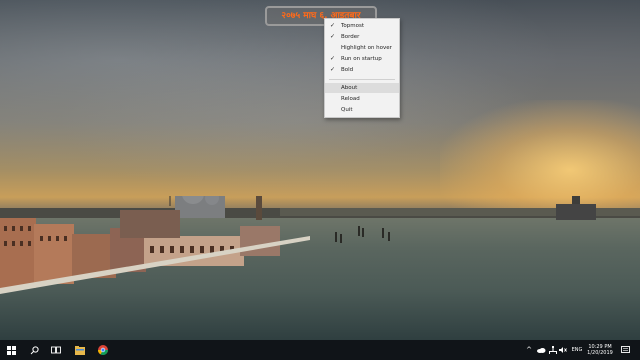 This screenshot has height=360, width=640. What do you see at coordinates (362, 37) in the screenshot?
I see `menu-item-border: ✓ Border` at bounding box center [362, 37].